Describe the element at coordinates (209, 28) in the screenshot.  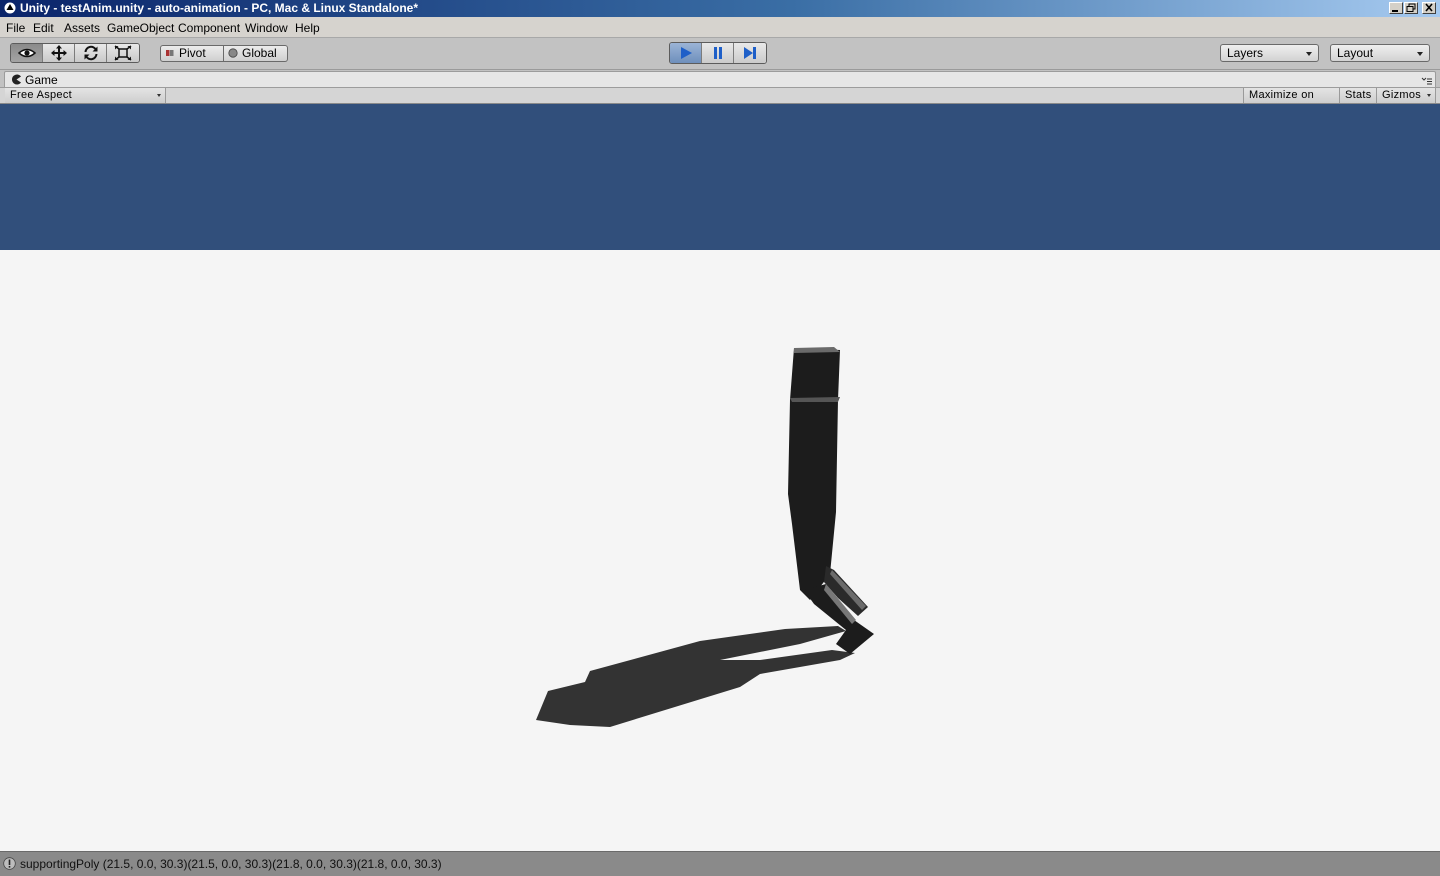
I see `menu-component: Component` at that location.